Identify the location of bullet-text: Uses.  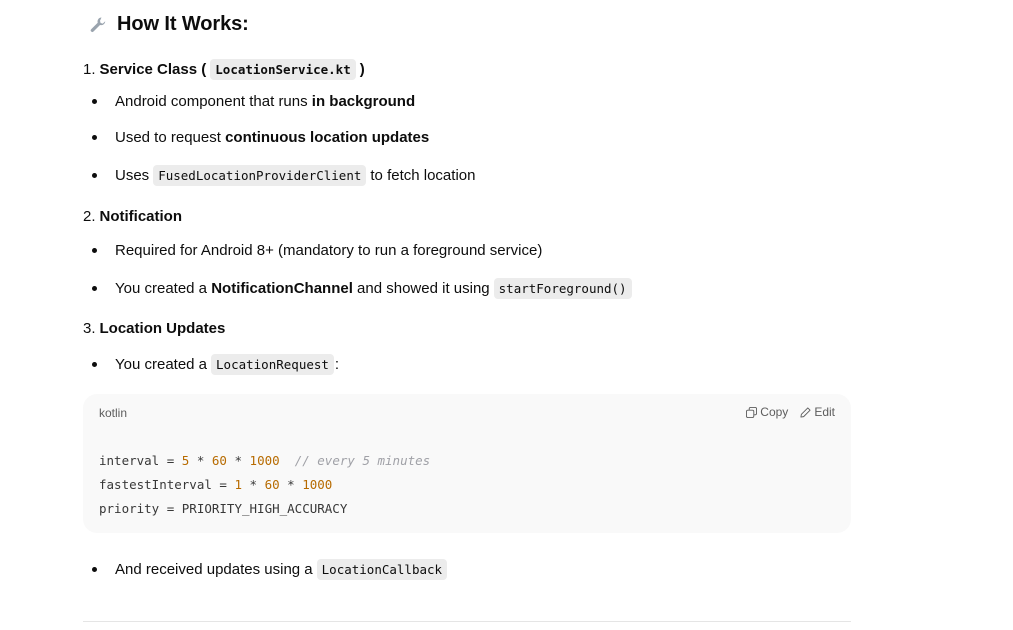
(132, 175).